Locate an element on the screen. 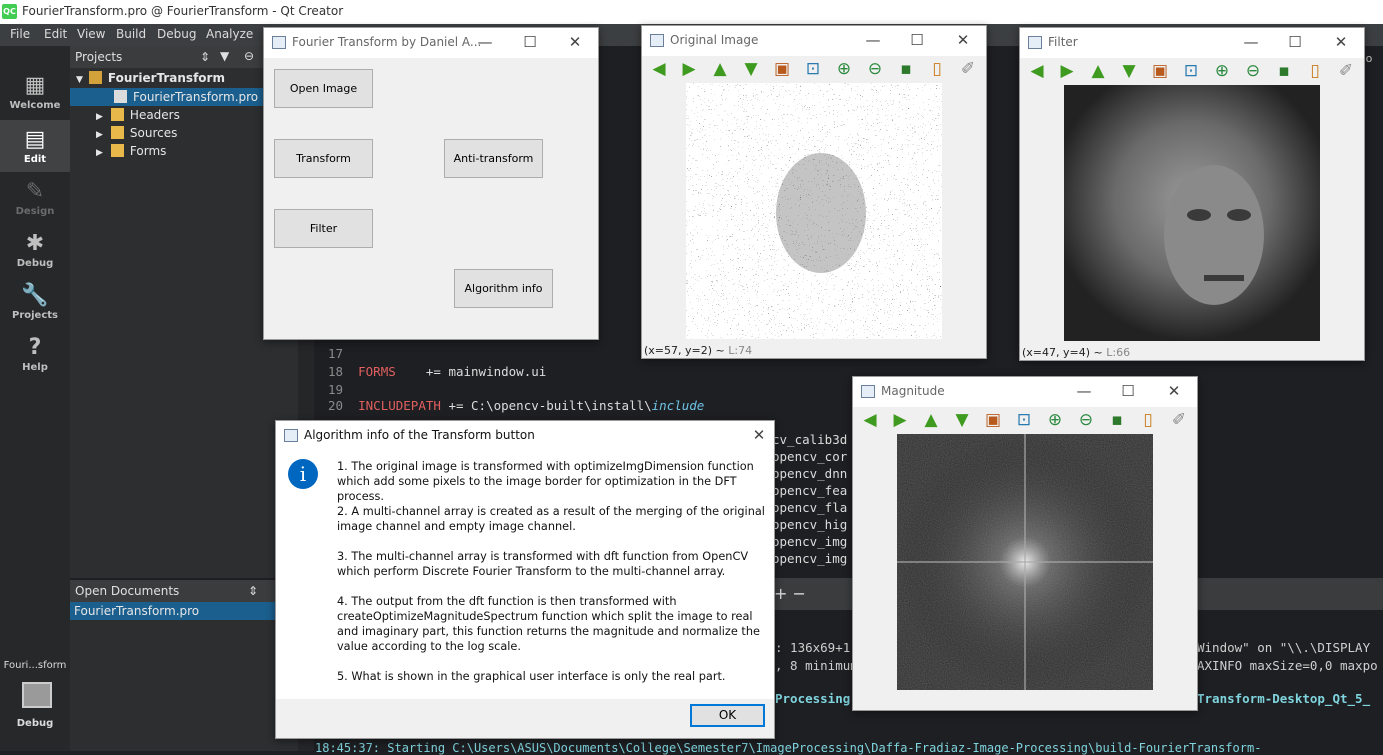 The width and height of the screenshot is (1383, 755). lib-line: opencv_cor is located at coordinates (810, 456).